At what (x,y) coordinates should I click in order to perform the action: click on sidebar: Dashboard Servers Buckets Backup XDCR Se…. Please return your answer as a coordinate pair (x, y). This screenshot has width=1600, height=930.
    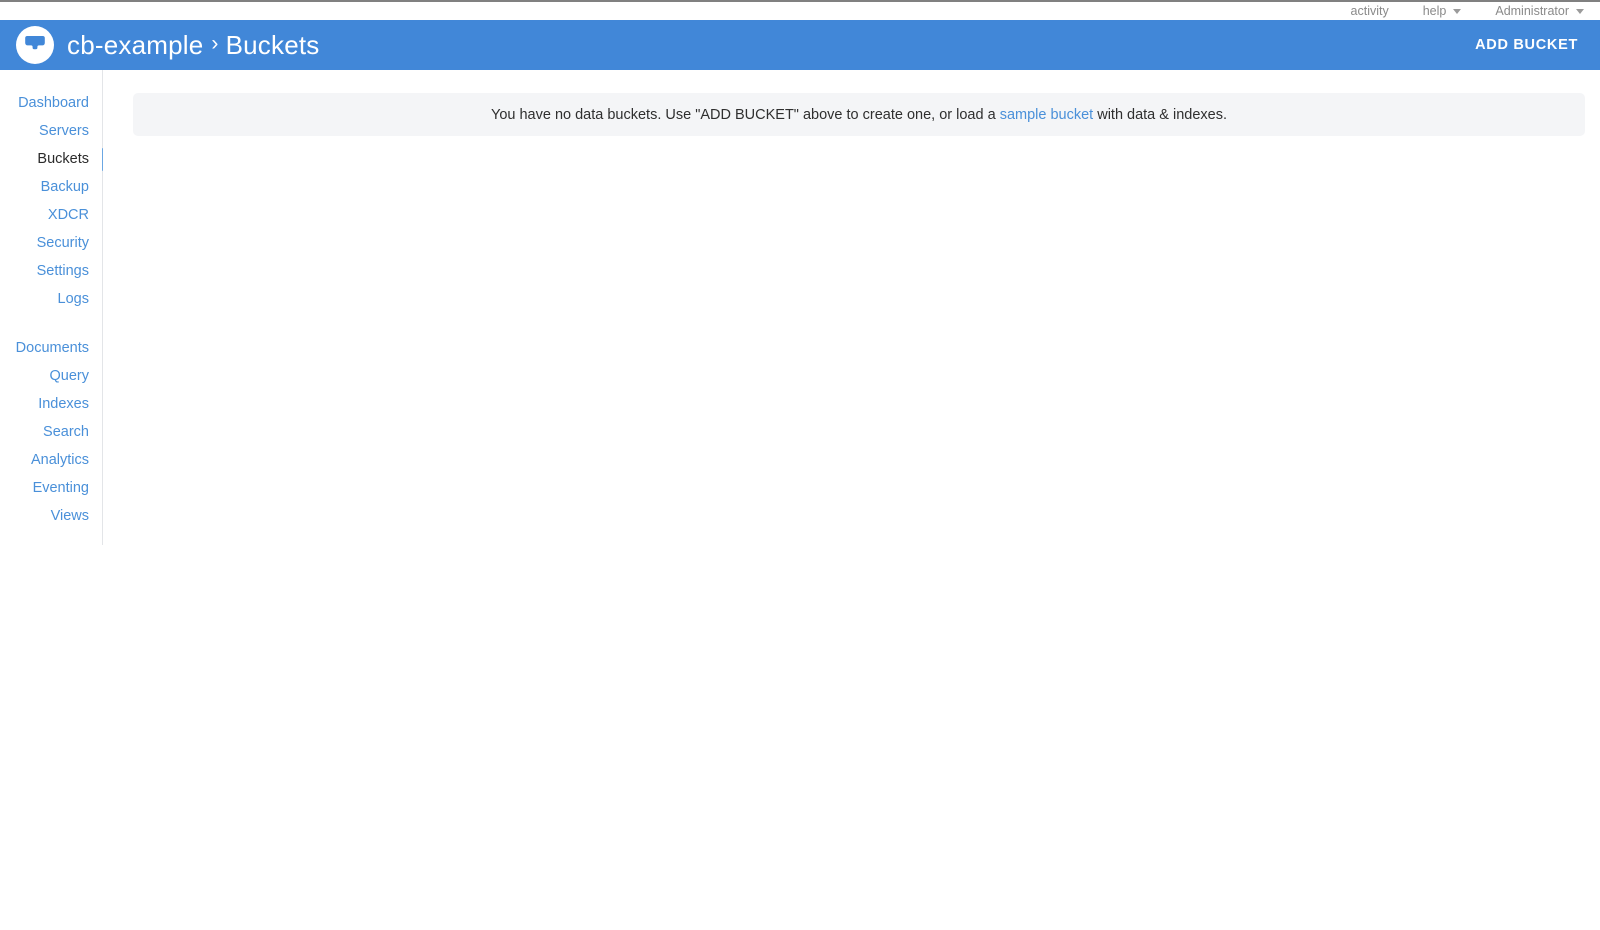
    Looking at the image, I should click on (52, 307).